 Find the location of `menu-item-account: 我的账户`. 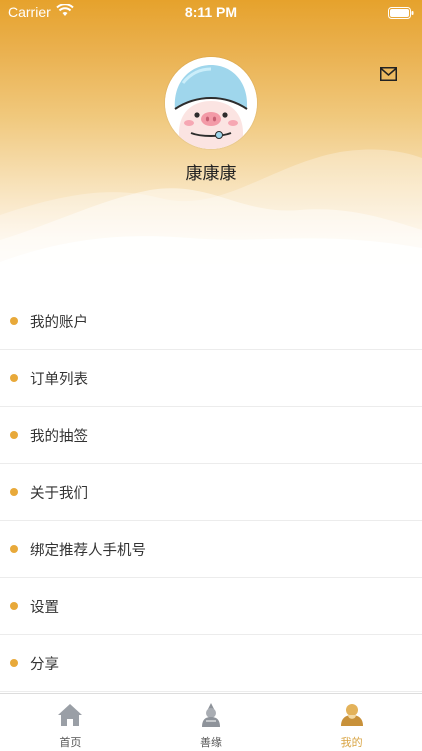

menu-item-account: 我的账户 is located at coordinates (211, 321).